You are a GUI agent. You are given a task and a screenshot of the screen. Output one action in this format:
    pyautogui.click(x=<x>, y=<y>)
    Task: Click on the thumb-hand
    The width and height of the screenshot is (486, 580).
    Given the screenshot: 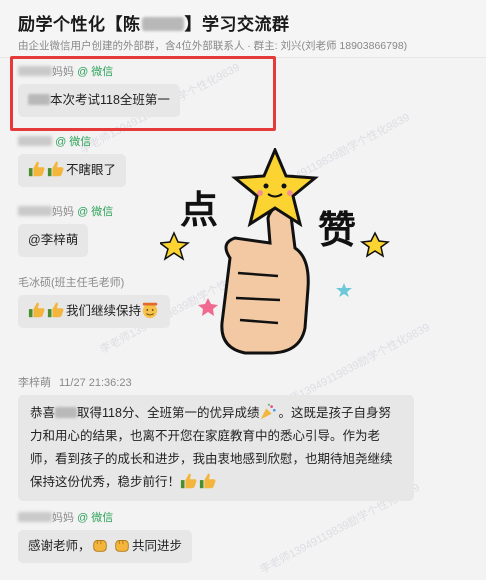 What is the action you would take?
    pyautogui.click(x=265, y=280)
    